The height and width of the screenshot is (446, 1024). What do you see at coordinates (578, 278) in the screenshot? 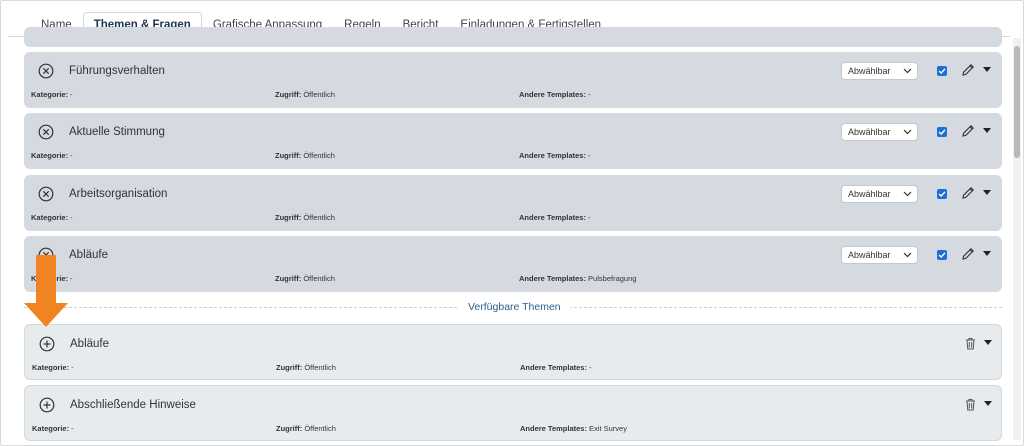
I see `meta-andere-templates: Andere Templates: Pulsbefragung` at bounding box center [578, 278].